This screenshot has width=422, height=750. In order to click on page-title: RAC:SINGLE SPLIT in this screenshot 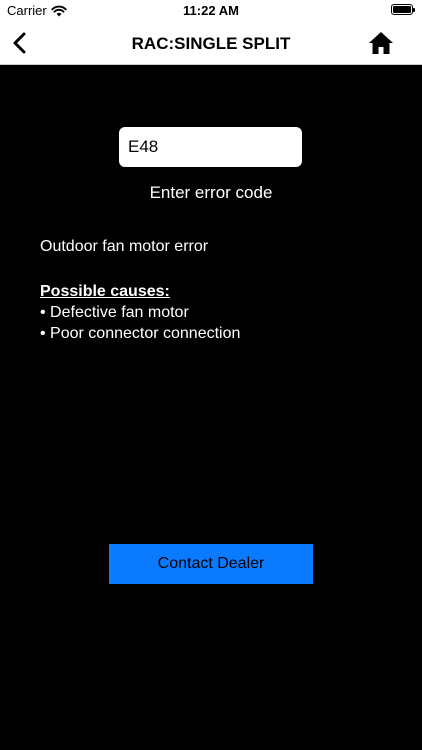, I will do `click(211, 43)`.